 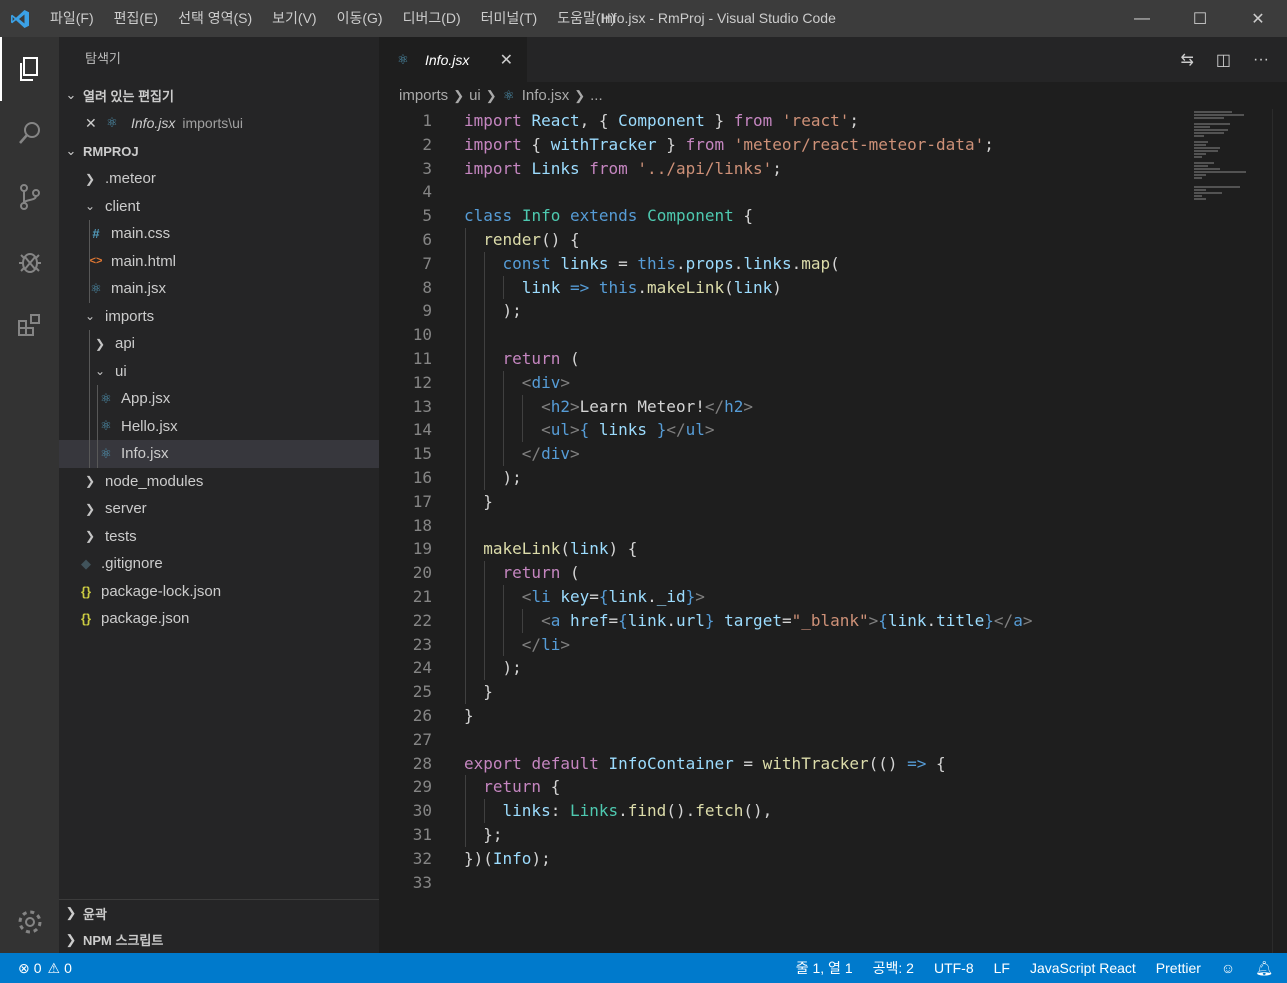 What do you see at coordinates (443, 715) in the screenshot?
I see `code-line: 26}` at bounding box center [443, 715].